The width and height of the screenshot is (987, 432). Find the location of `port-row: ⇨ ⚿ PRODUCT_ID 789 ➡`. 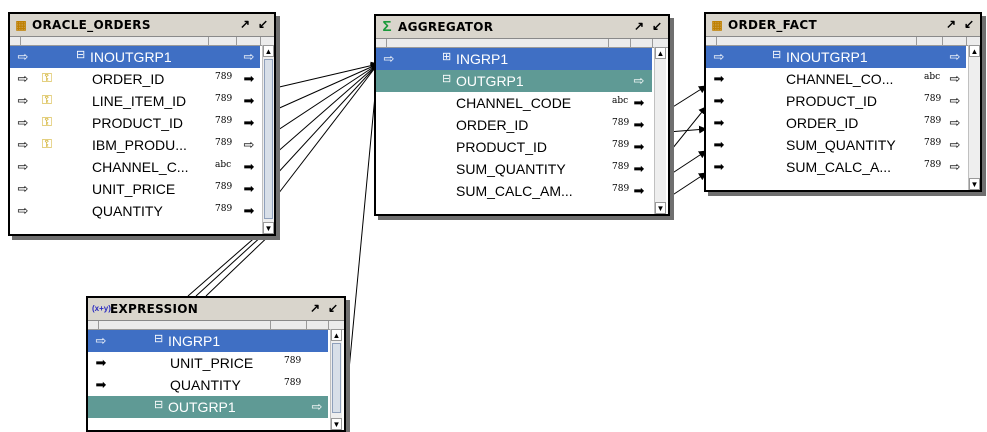

port-row: ⇨ ⚿ PRODUCT_ID 789 ➡ is located at coordinates (135, 123).